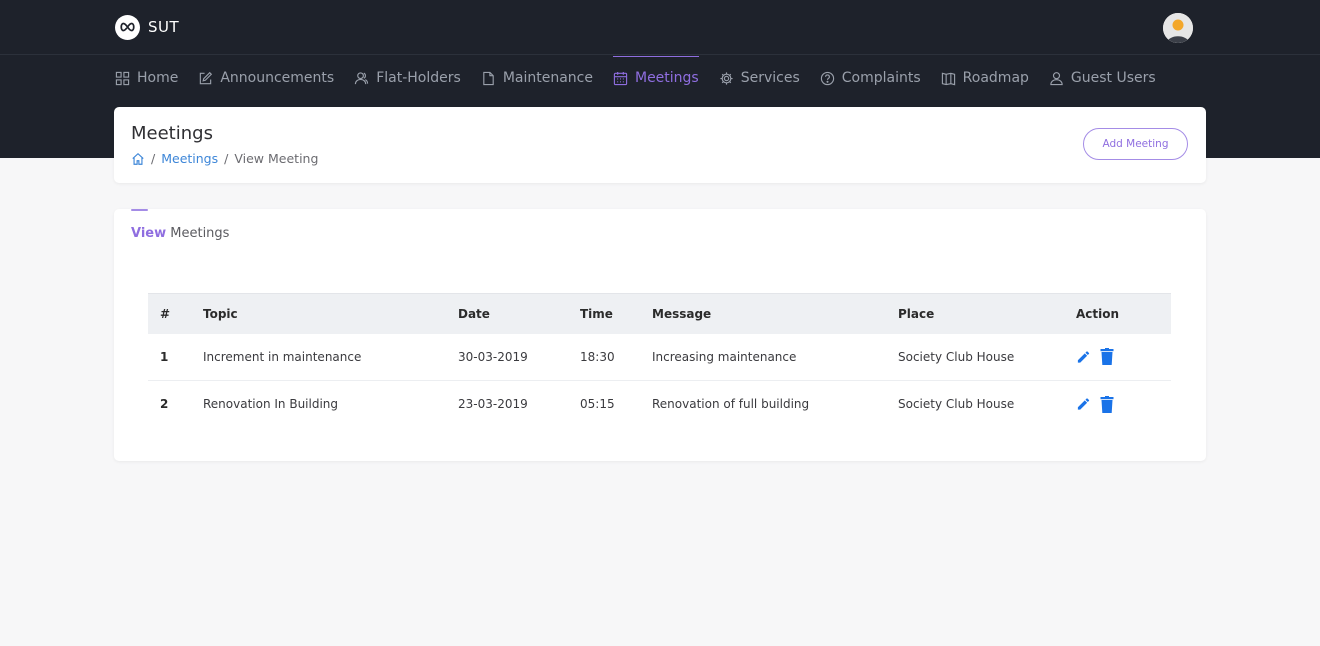 The image size is (1320, 646). Describe the element at coordinates (1117, 313) in the screenshot. I see `column-header: Action` at that location.